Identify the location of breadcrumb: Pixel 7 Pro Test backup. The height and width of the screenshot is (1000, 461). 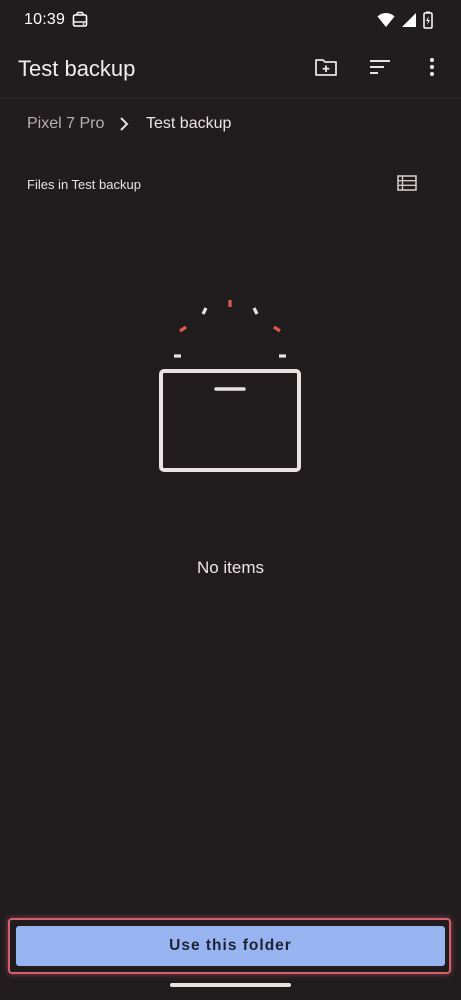
(230, 124).